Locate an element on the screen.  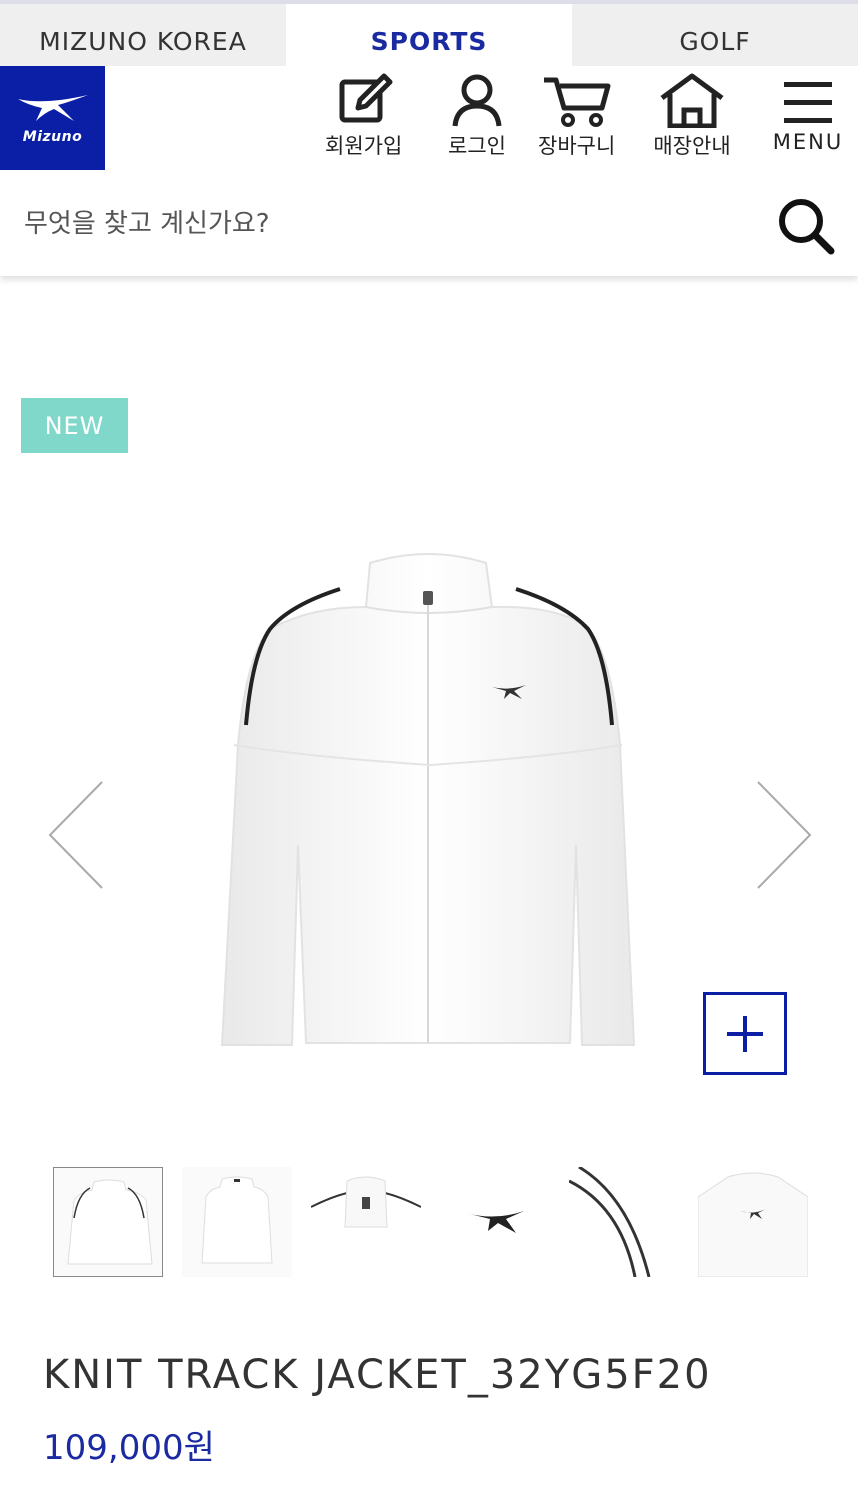
thumbnail-shoulder-stripe is located at coordinates (624, 1222).